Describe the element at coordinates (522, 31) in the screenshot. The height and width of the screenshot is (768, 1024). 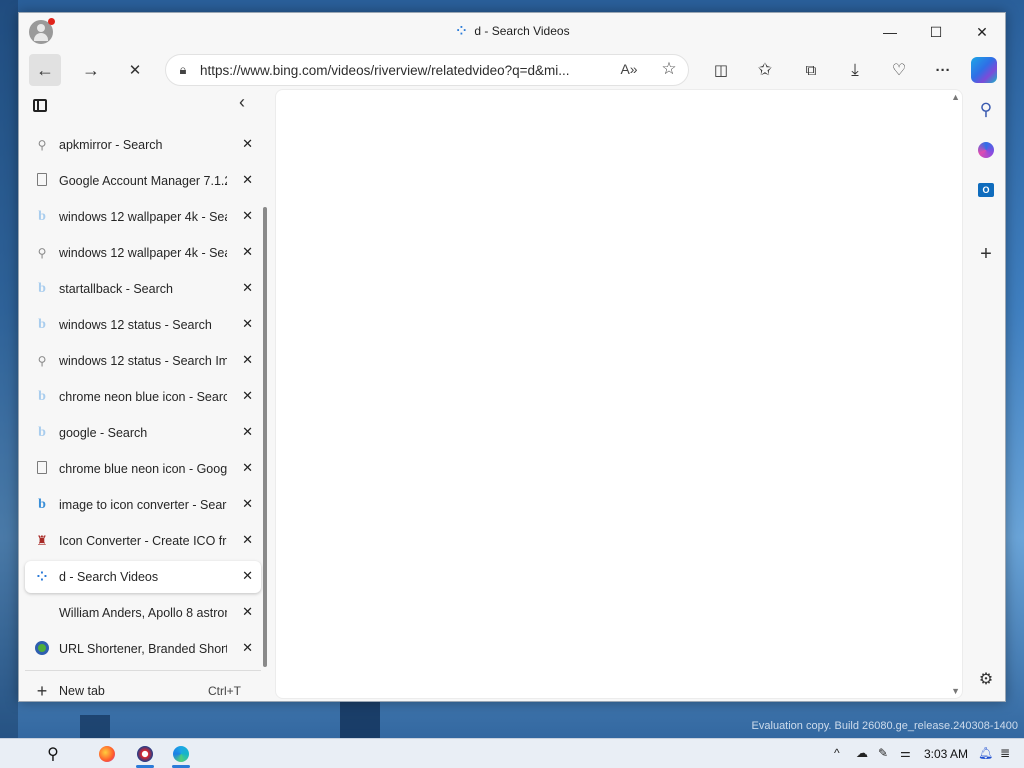
I see `window-title-text: d - Search Videos` at that location.